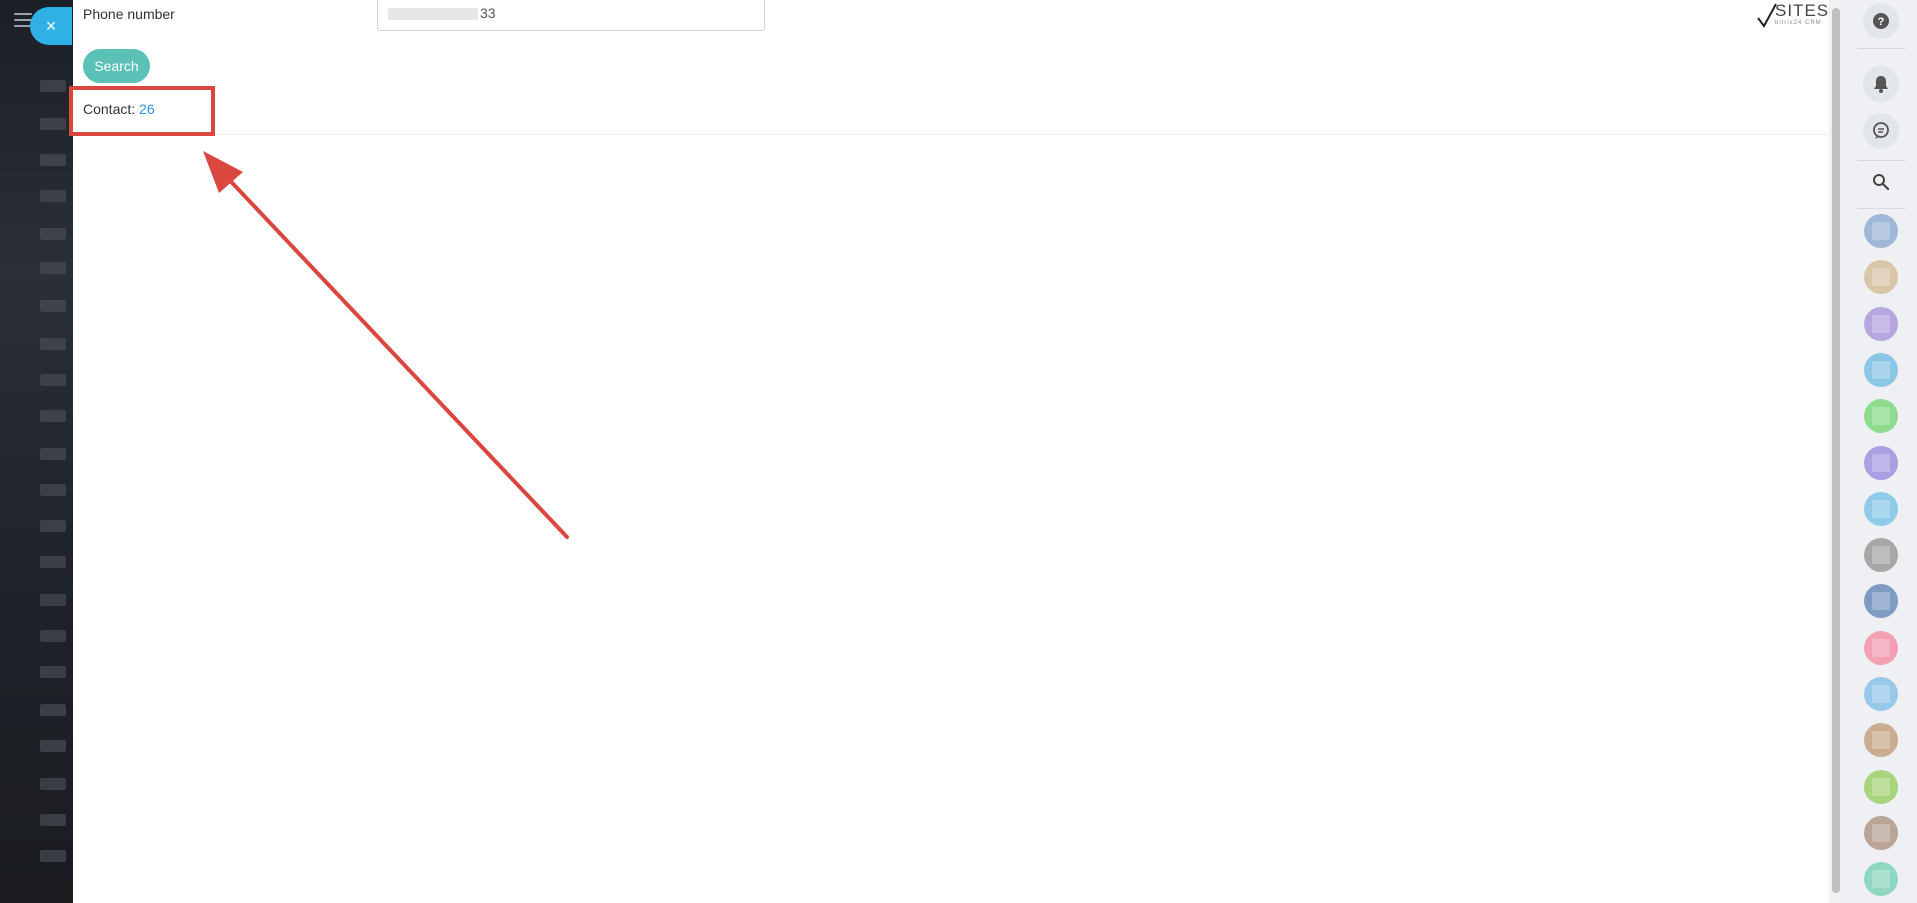 The image size is (1917, 903). I want to click on scrollbar-thumb, so click(1836, 450).